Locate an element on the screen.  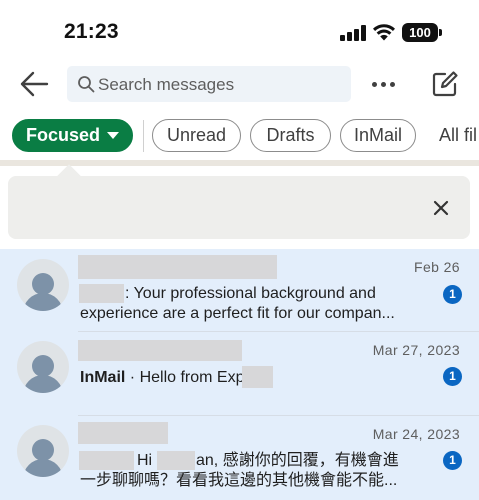
more-options-button is located at coordinates (384, 84).